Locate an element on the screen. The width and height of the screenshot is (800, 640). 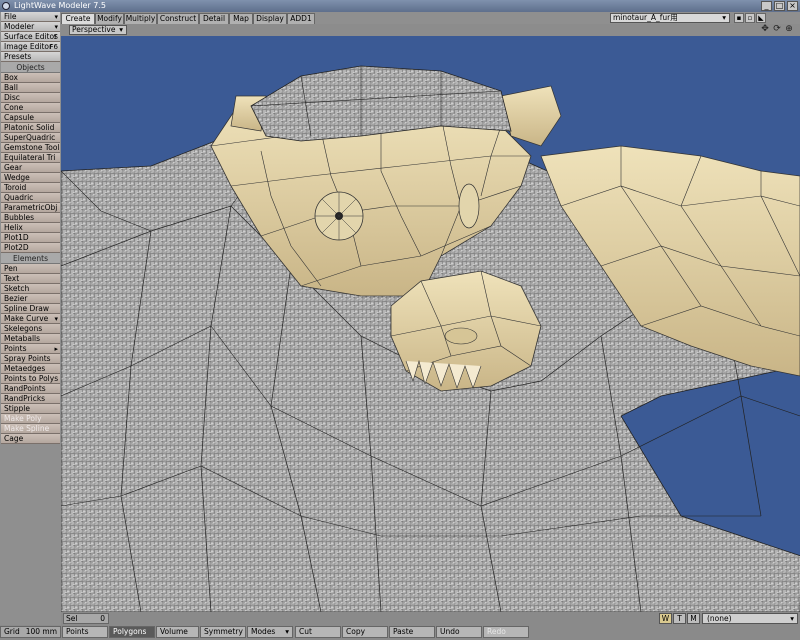
volume-mode-button: Volume is located at coordinates (177, 632).